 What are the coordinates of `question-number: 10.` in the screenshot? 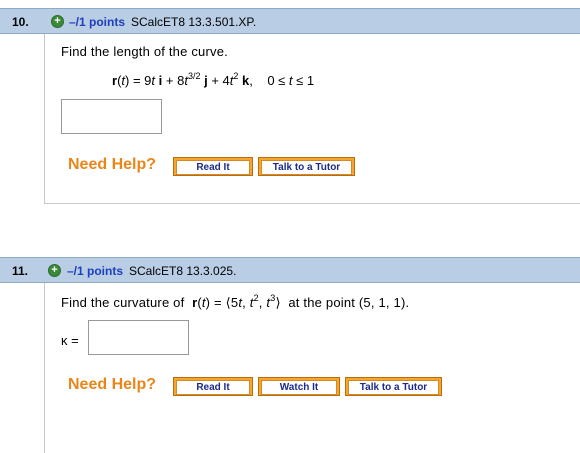 It's located at (20, 22).